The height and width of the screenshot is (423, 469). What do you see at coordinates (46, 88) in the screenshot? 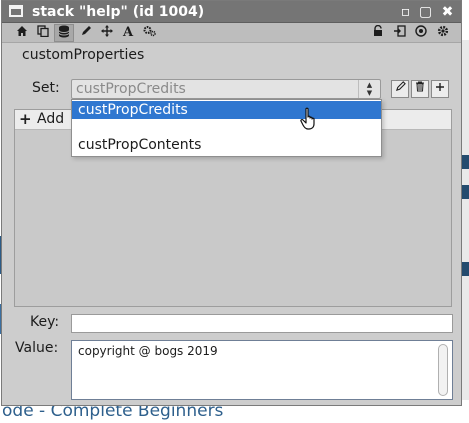
I see `set-label: Set:` at bounding box center [46, 88].